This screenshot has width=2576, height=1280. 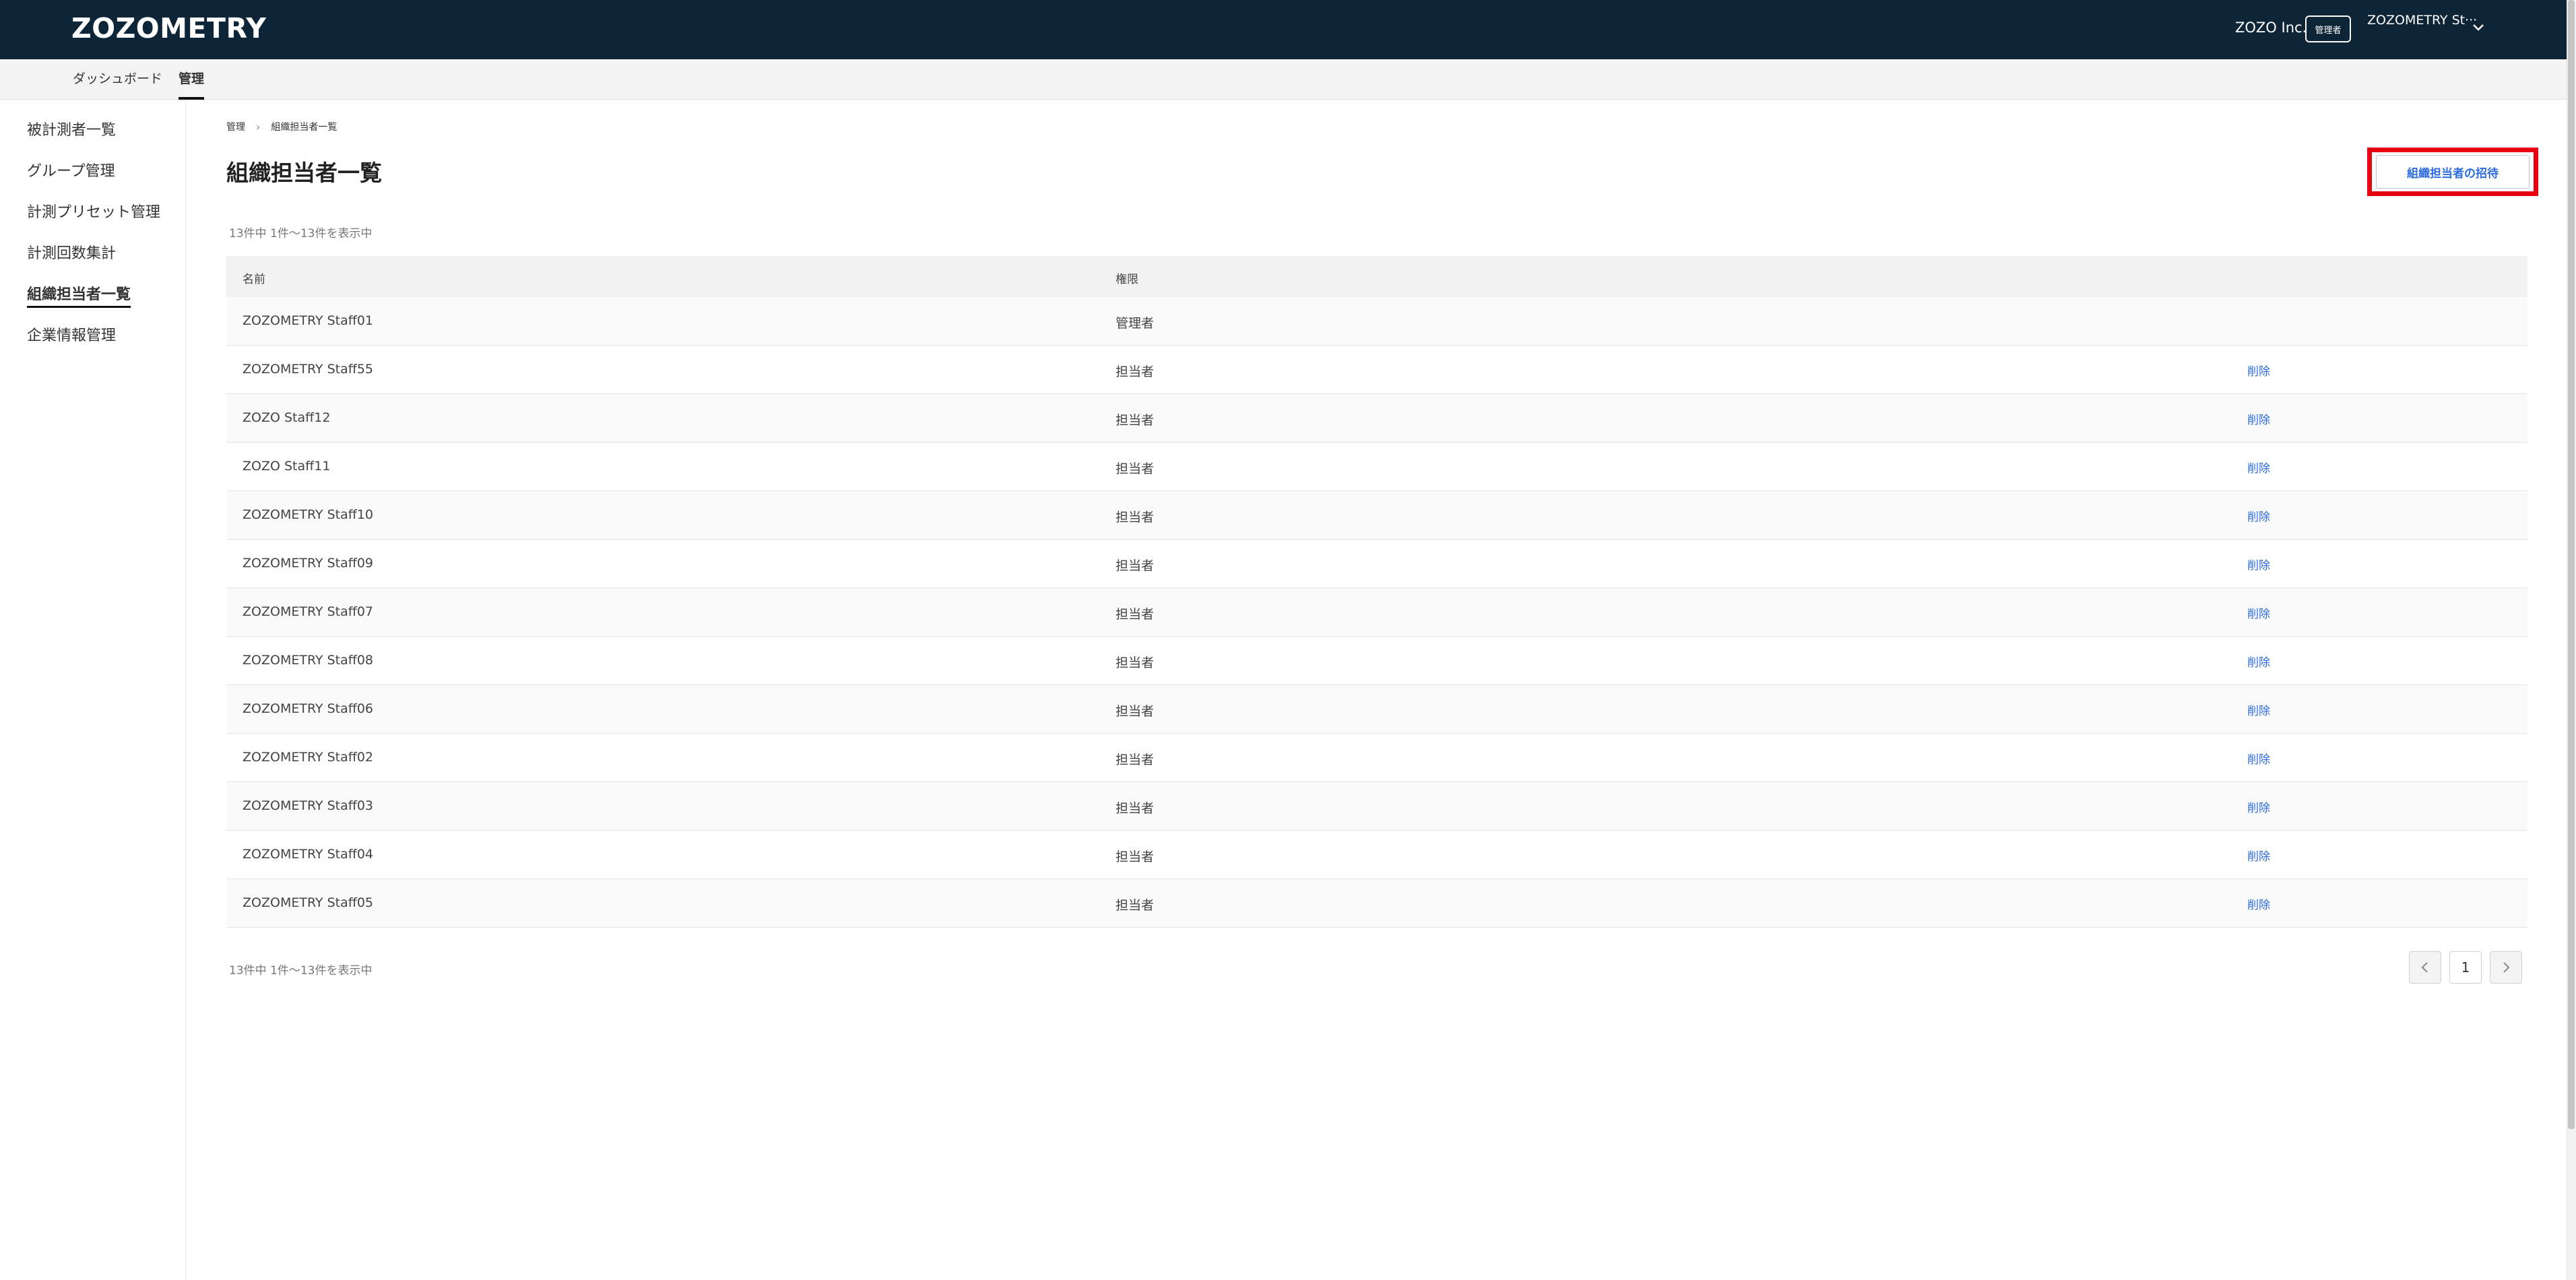 I want to click on sidebar-item-company-info: 企業情報管理, so click(x=71, y=334).